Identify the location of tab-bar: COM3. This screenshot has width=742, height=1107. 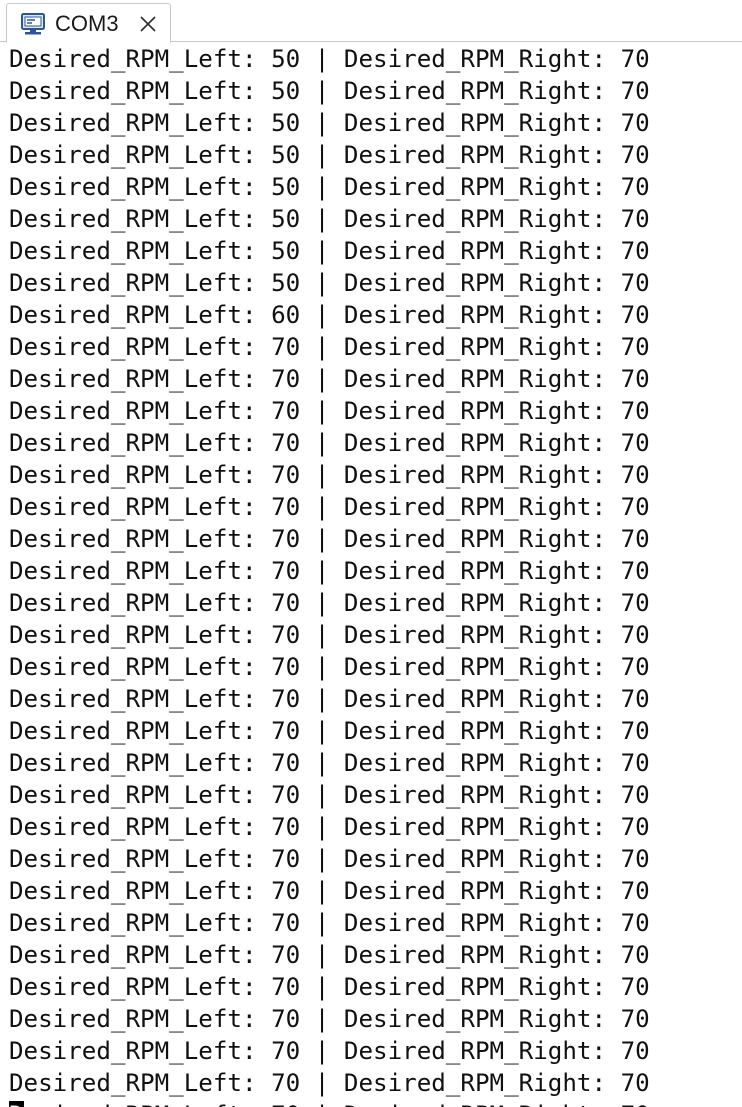
(371, 21).